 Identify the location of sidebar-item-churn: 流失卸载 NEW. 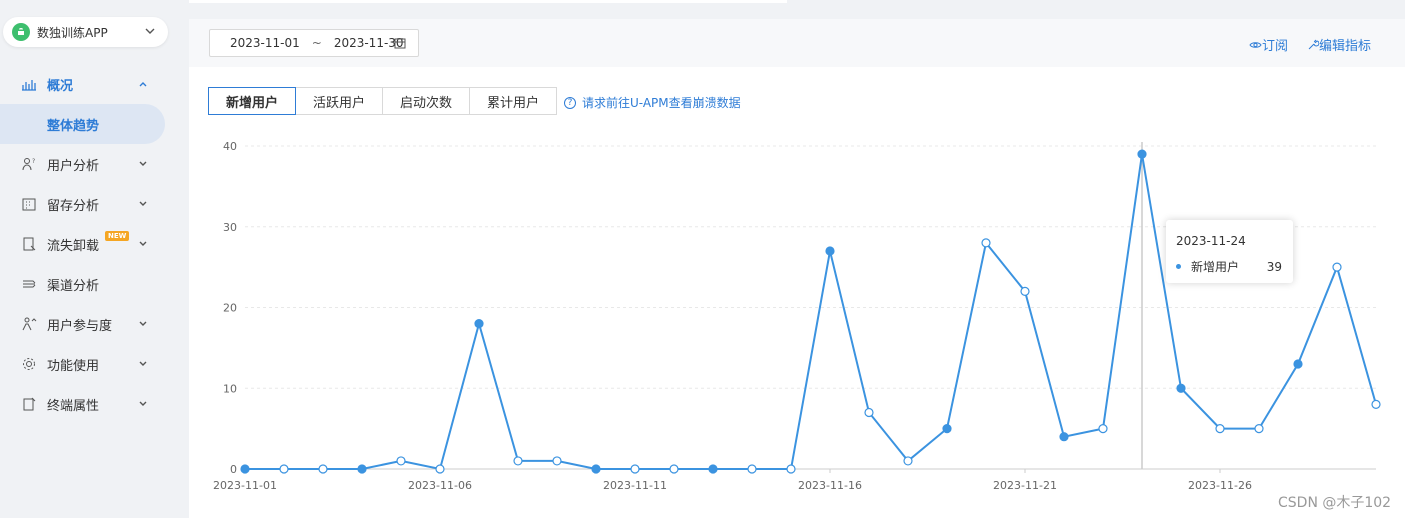
(86, 244).